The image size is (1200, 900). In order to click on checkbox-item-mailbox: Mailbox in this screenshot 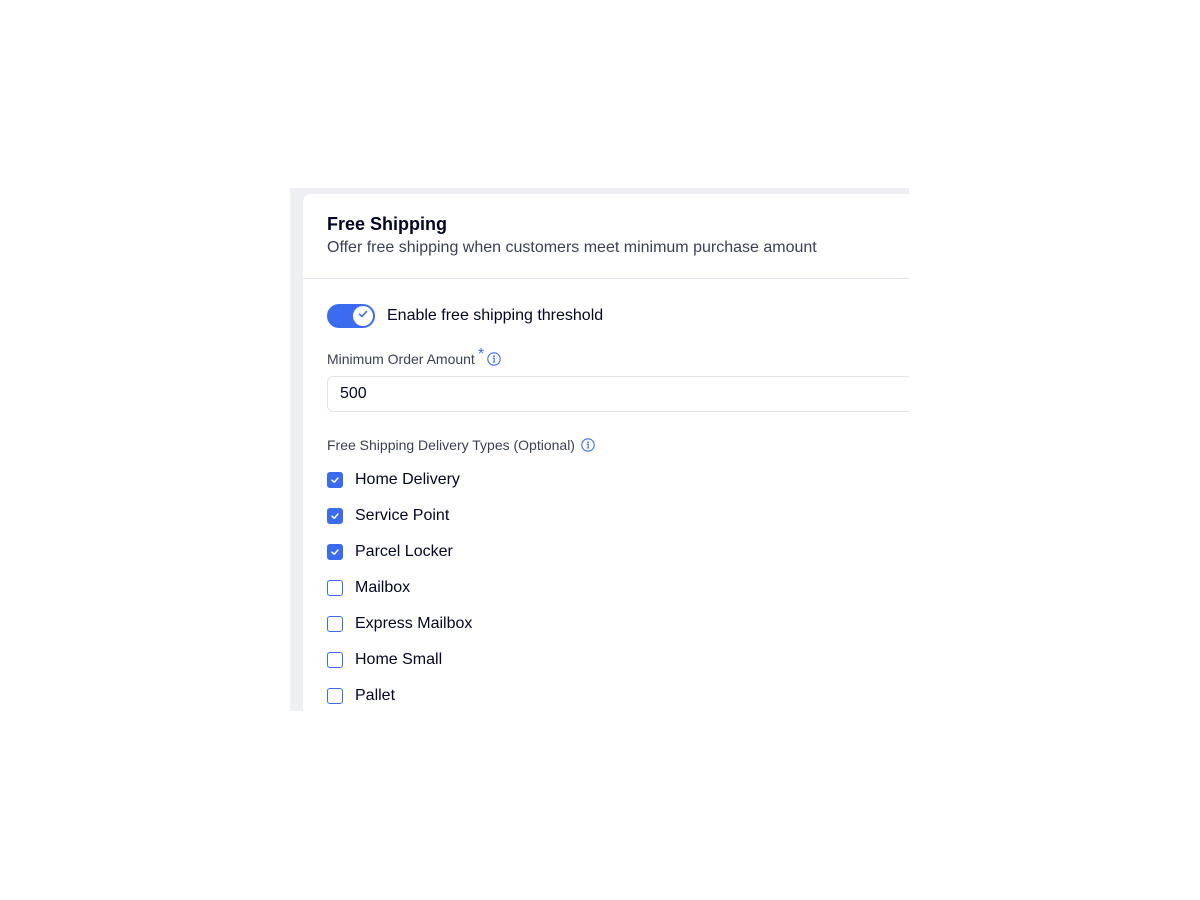, I will do `click(399, 588)`.